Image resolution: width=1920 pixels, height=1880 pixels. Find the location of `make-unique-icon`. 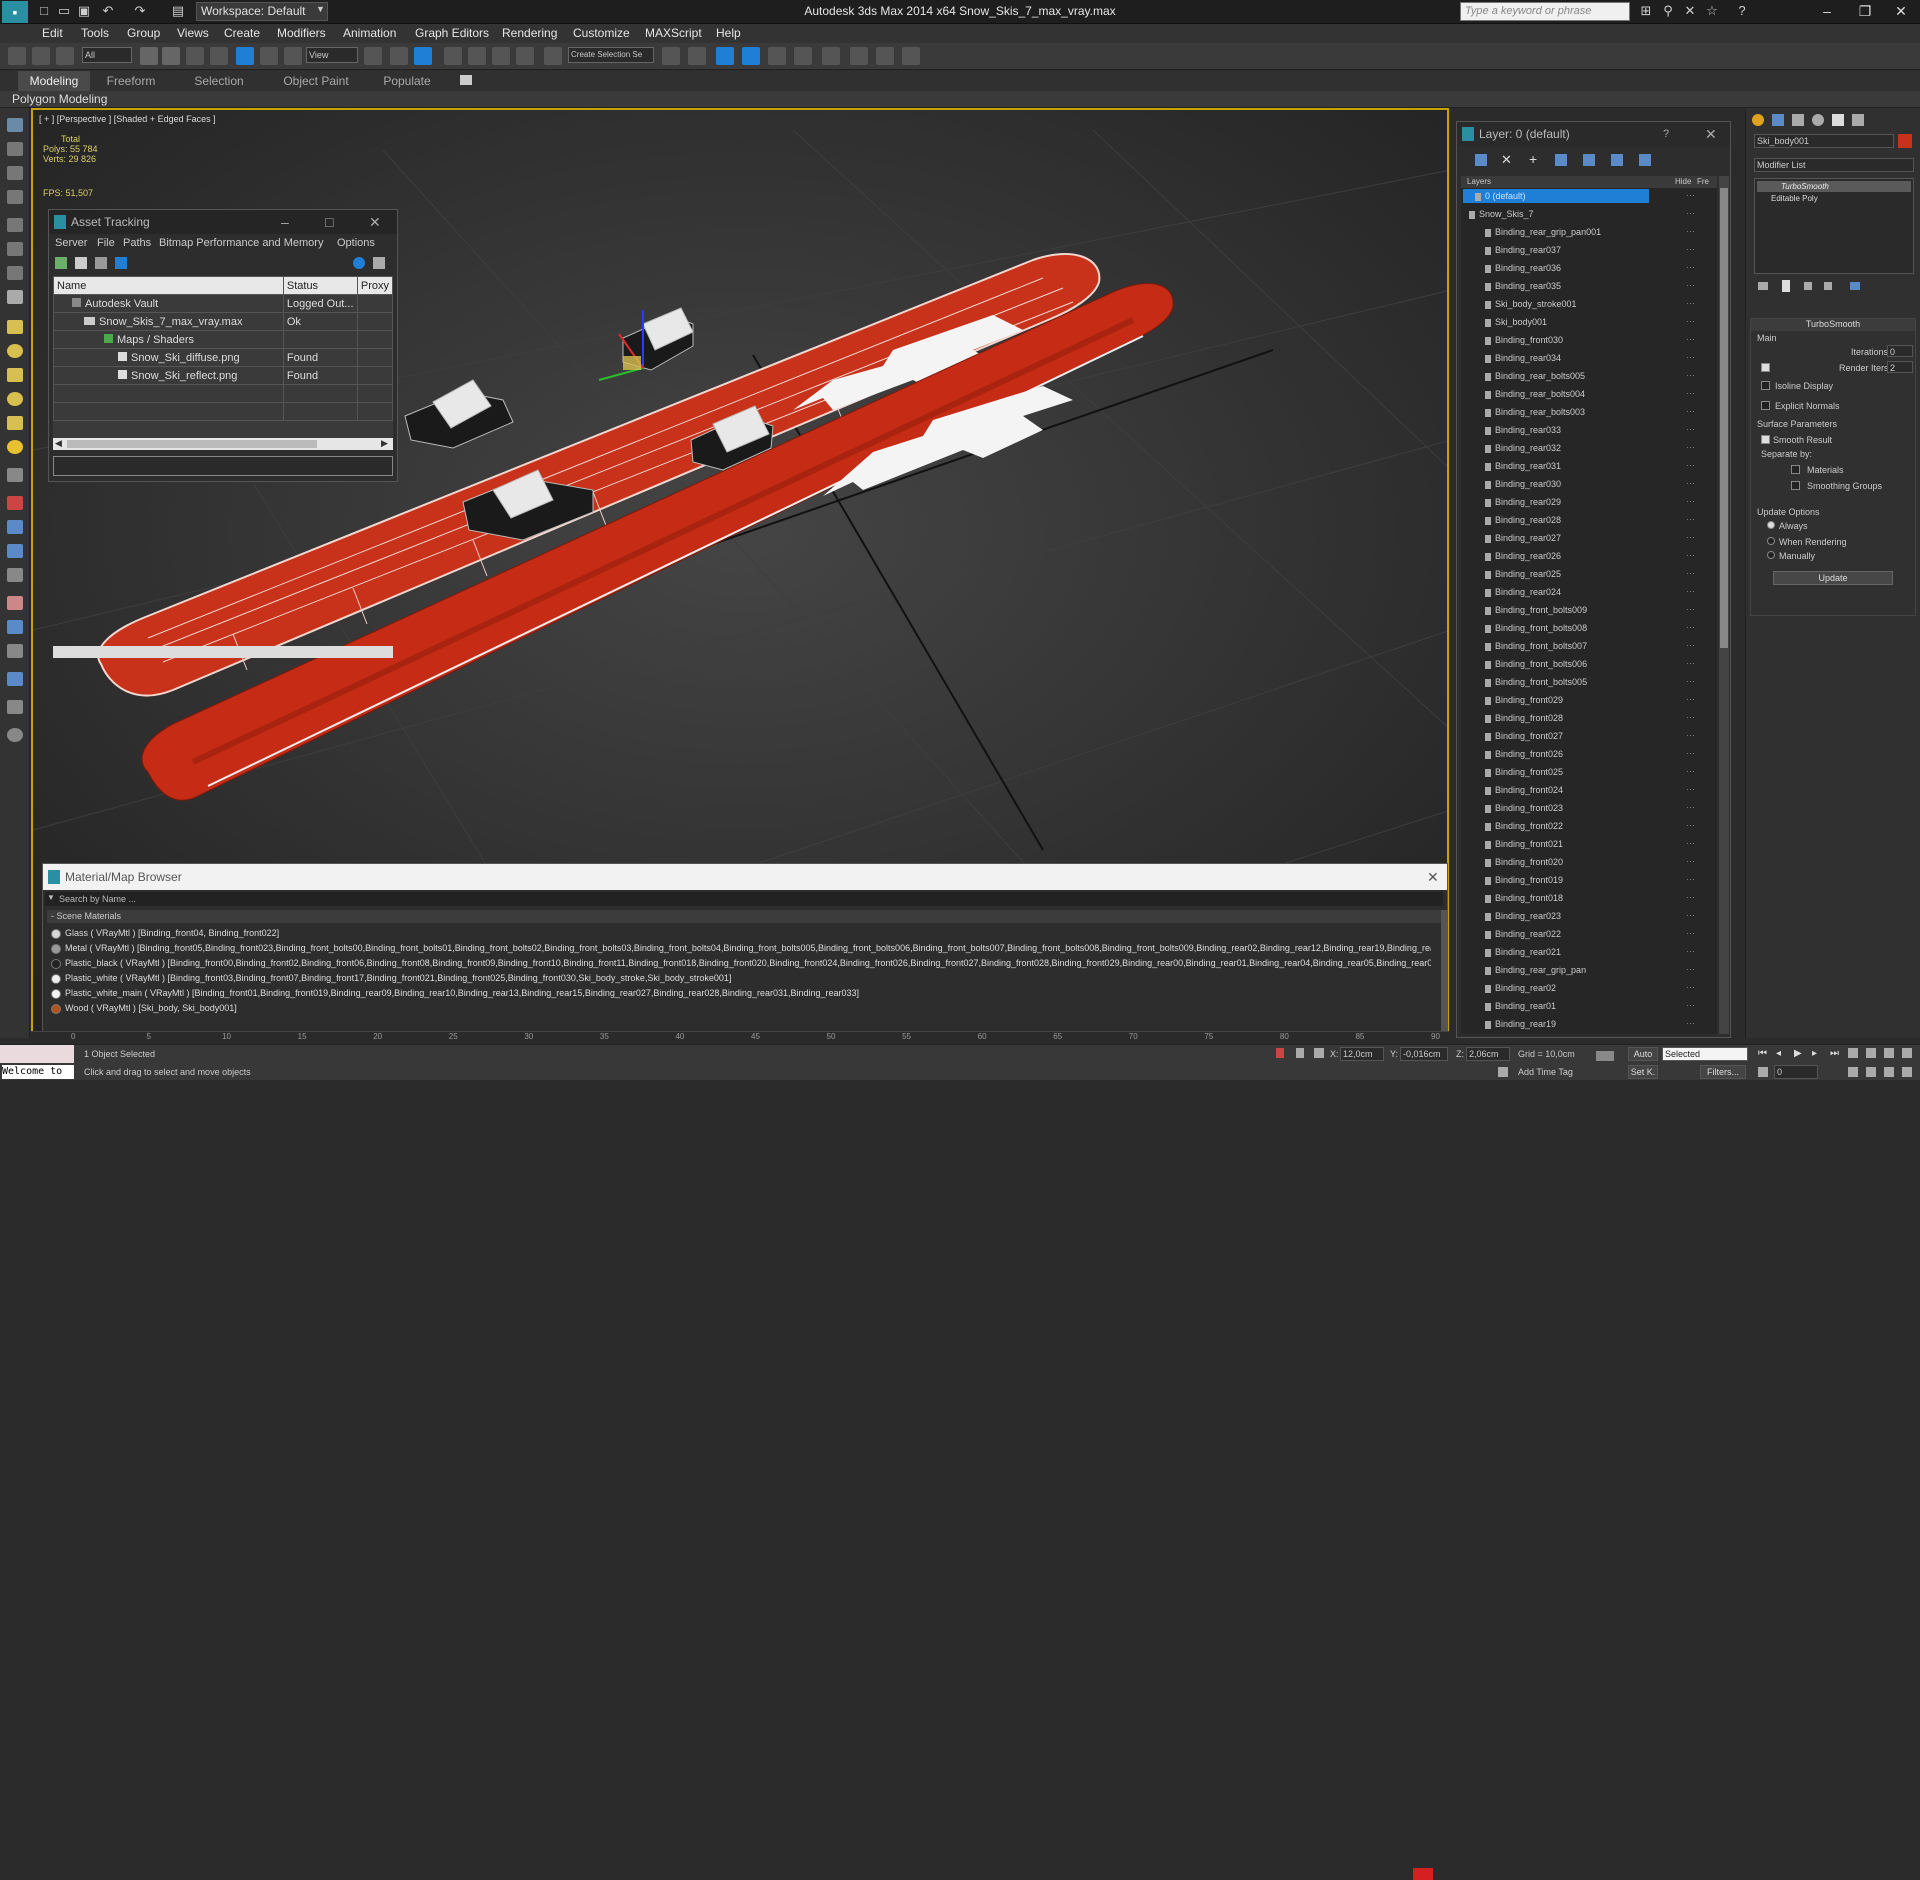

make-unique-icon is located at coordinates (1808, 286).